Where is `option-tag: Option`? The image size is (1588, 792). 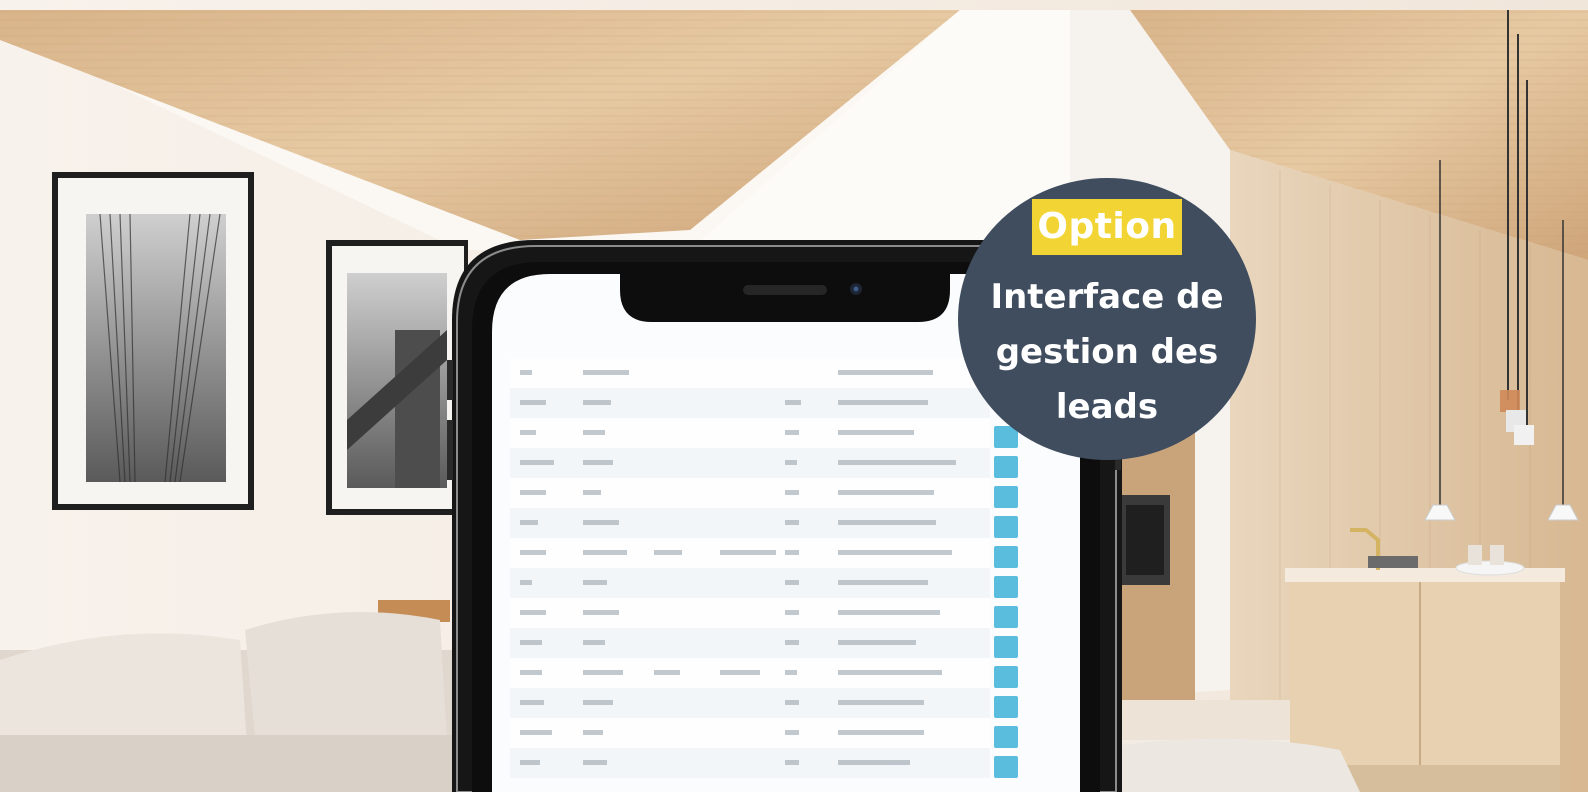 option-tag: Option is located at coordinates (1107, 227).